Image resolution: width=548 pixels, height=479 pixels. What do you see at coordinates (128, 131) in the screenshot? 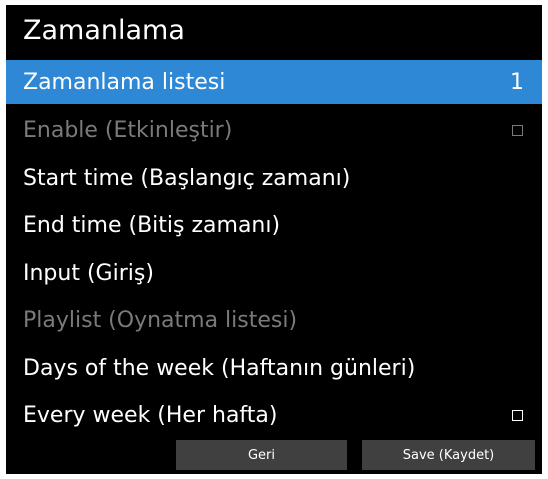
I see `menu-item-label: Enable (Etkinleştir)` at bounding box center [128, 131].